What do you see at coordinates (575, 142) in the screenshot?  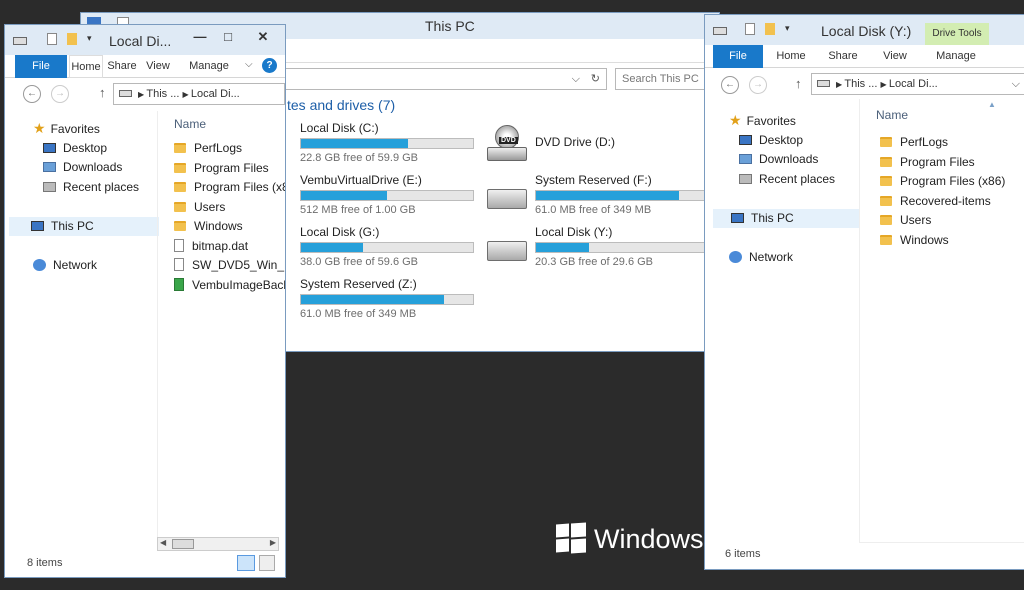 I see `drive-item-d: DVD Drive (D:)` at bounding box center [575, 142].